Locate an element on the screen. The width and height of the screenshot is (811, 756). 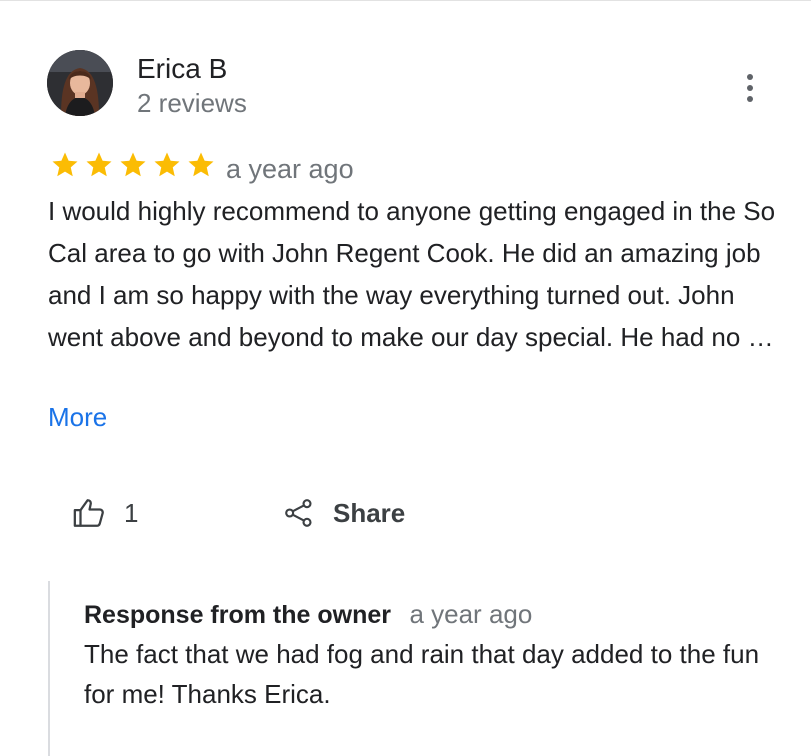
more-link: More is located at coordinates (77, 417).